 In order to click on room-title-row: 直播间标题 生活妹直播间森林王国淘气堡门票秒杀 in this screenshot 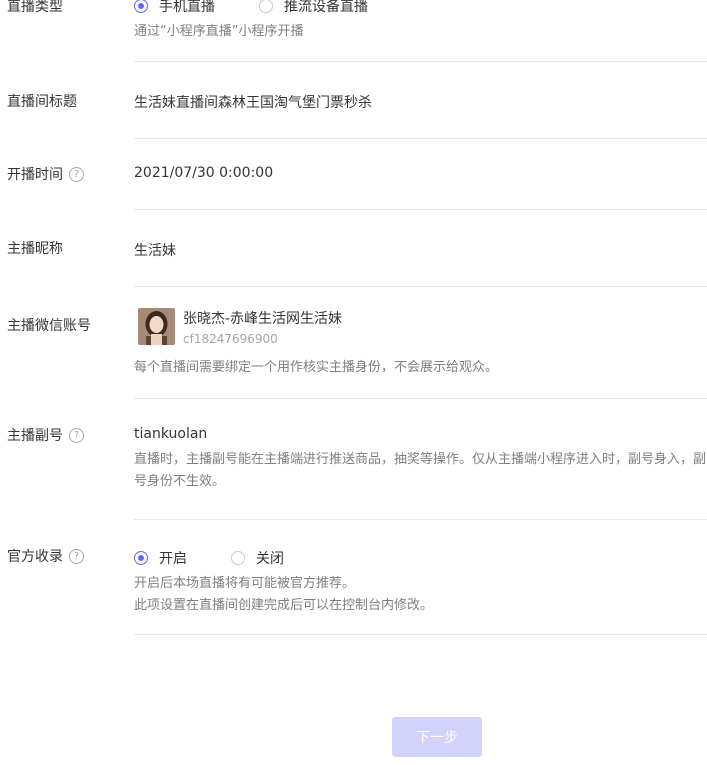, I will do `click(353, 100)`.